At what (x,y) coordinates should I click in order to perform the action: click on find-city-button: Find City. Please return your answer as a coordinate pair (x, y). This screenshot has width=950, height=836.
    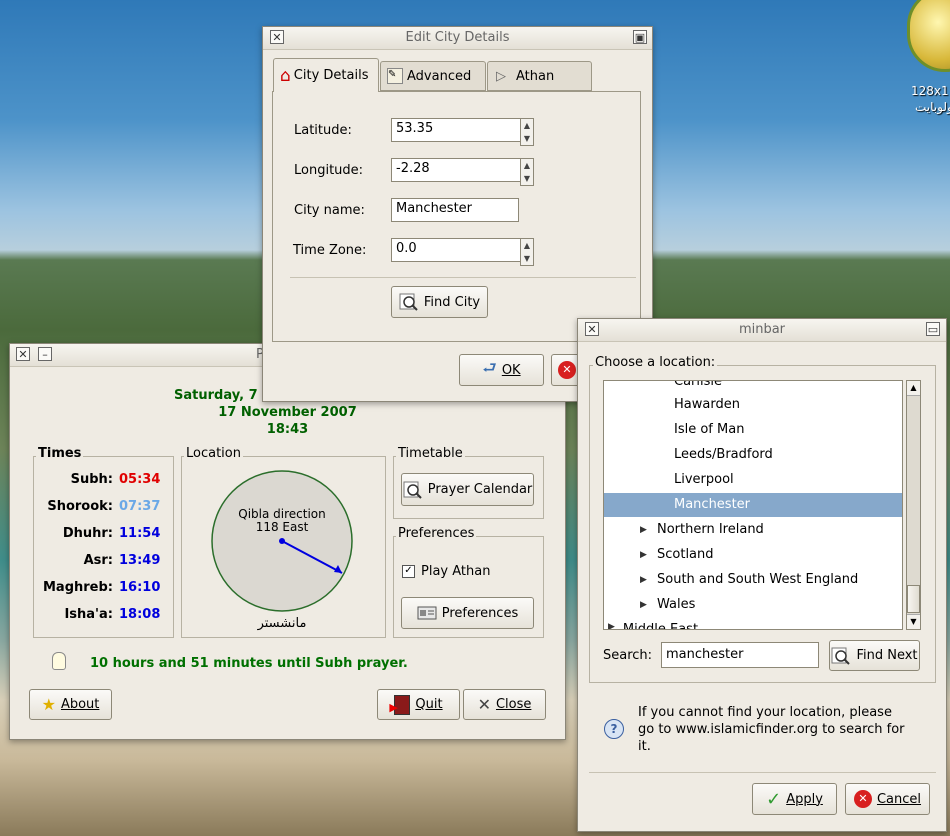
    Looking at the image, I should click on (439, 302).